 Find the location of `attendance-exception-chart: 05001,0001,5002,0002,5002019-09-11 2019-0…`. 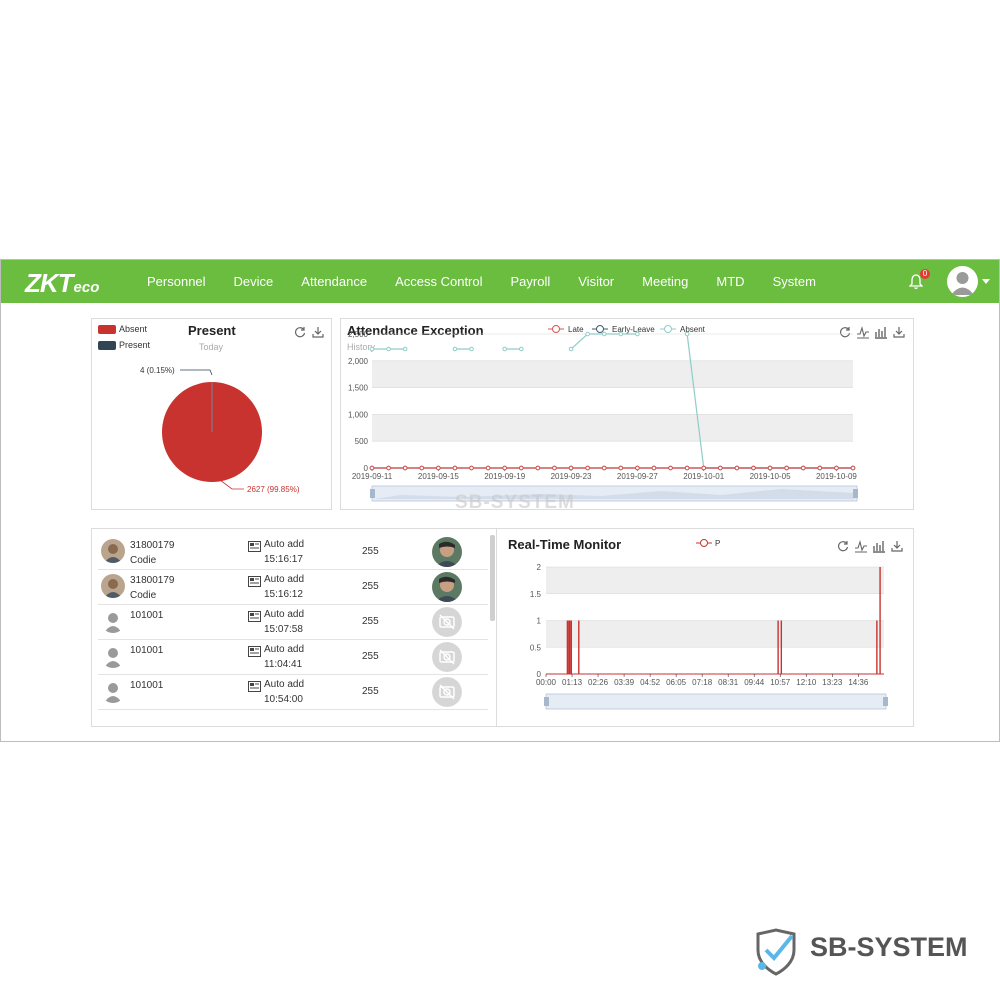

attendance-exception-chart: 05001,0001,5002,0002,5002019-09-11 2019-0… is located at coordinates (603, 416).